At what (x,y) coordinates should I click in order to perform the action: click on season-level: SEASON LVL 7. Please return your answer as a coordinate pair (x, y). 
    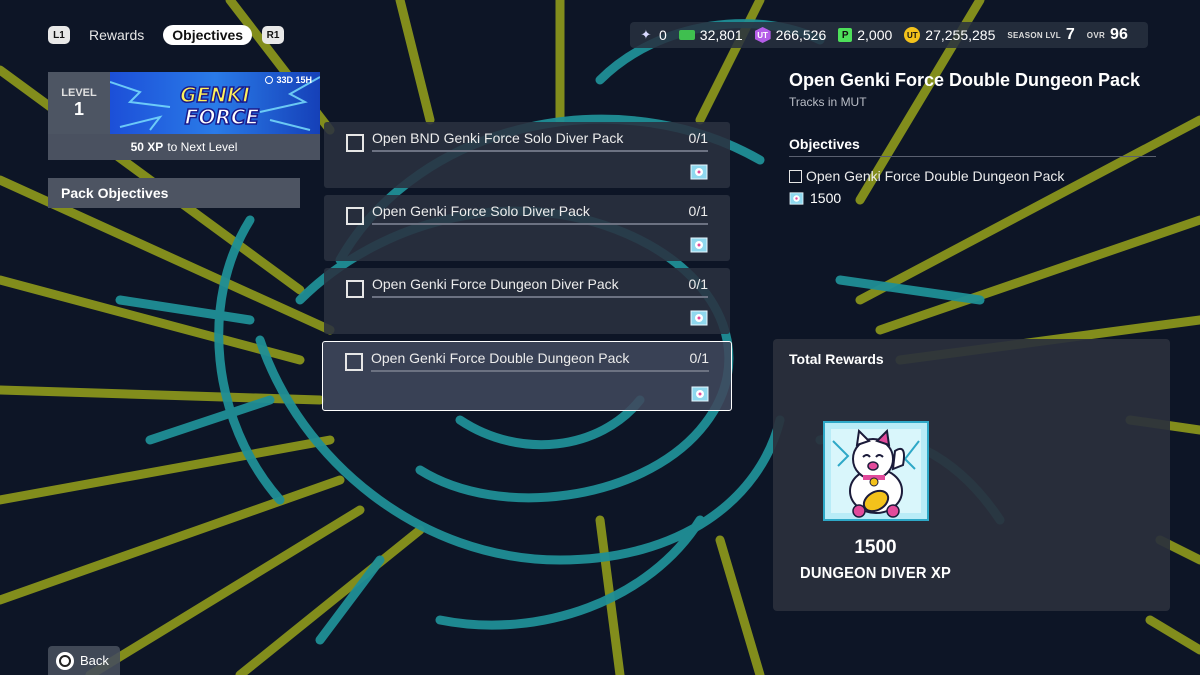
    Looking at the image, I should click on (1040, 35).